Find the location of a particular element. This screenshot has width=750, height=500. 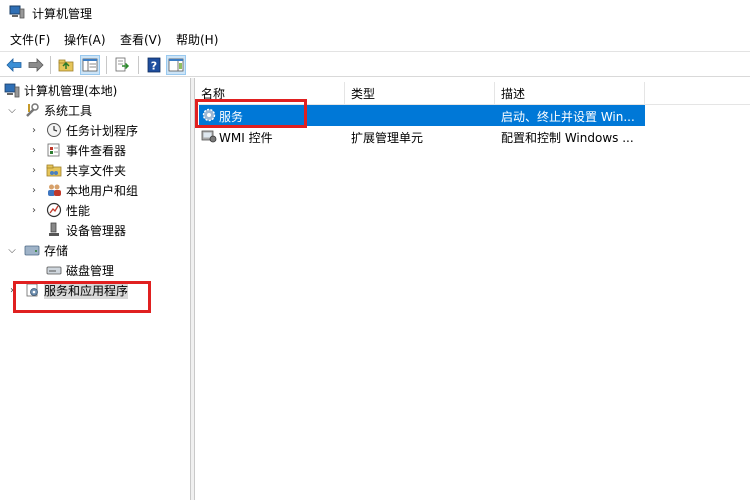

toolbar: ? is located at coordinates (375, 64).